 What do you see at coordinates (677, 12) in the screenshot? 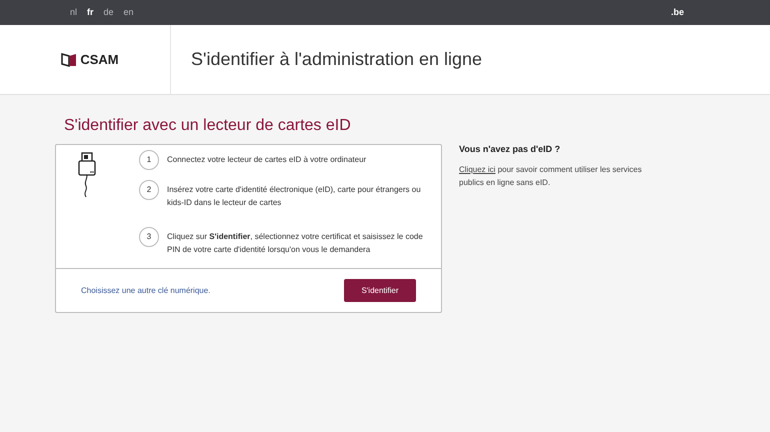
I see `domain-logo: .be` at bounding box center [677, 12].